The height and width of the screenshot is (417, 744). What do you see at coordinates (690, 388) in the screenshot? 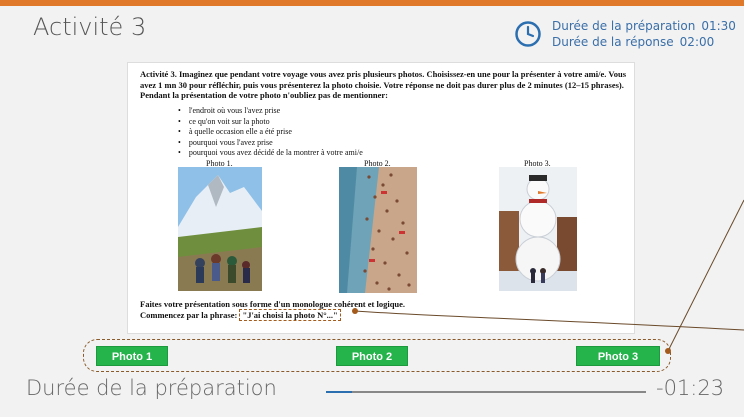
I see `prep-countdown: -01:23` at bounding box center [690, 388].